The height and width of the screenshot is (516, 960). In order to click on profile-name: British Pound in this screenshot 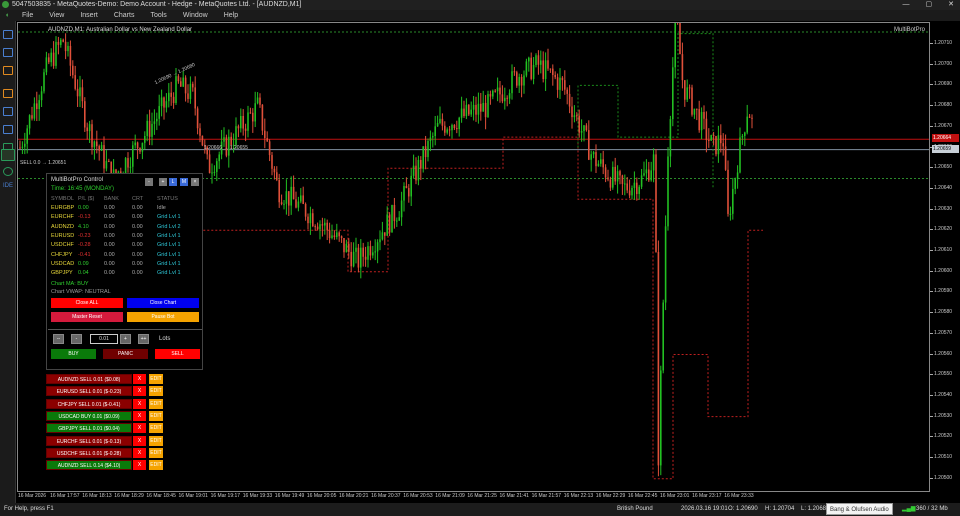, I will do `click(635, 509)`.